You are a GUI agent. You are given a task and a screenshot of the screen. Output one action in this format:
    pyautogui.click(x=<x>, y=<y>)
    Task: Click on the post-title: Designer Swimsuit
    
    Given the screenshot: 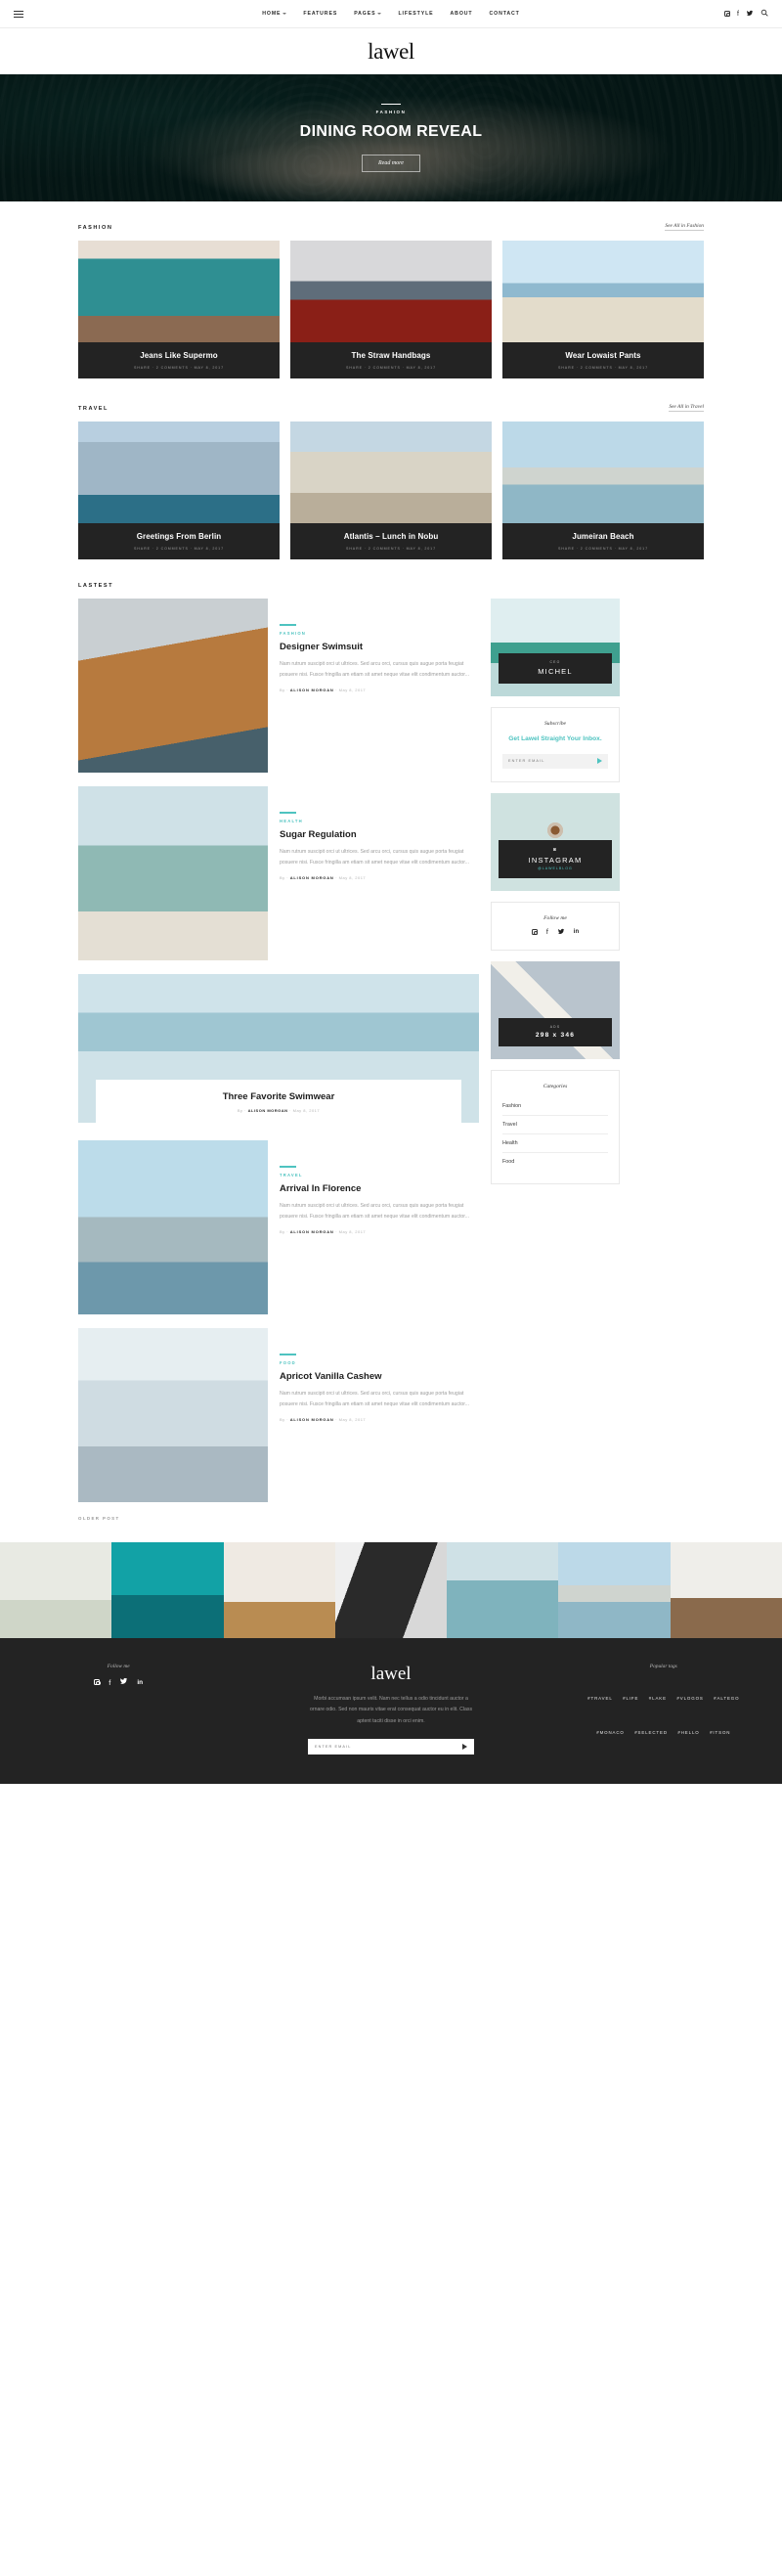 What is the action you would take?
    pyautogui.click(x=379, y=647)
    